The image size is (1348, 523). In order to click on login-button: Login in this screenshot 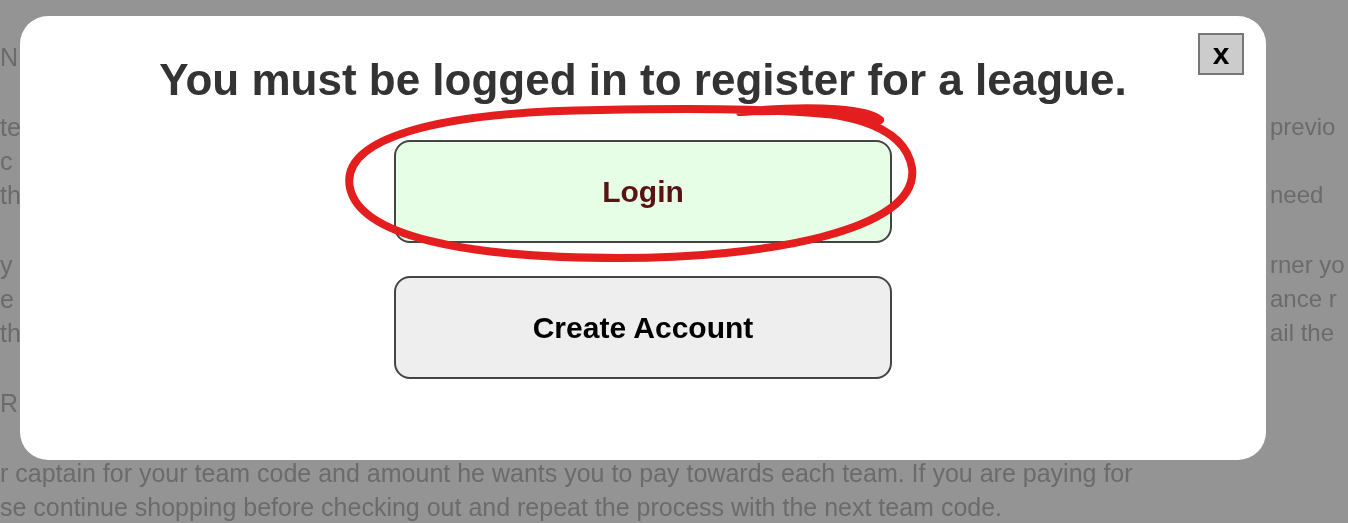, I will do `click(643, 191)`.